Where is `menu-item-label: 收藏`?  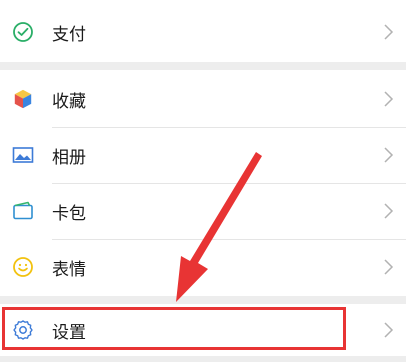 menu-item-label: 收藏 is located at coordinates (69, 101).